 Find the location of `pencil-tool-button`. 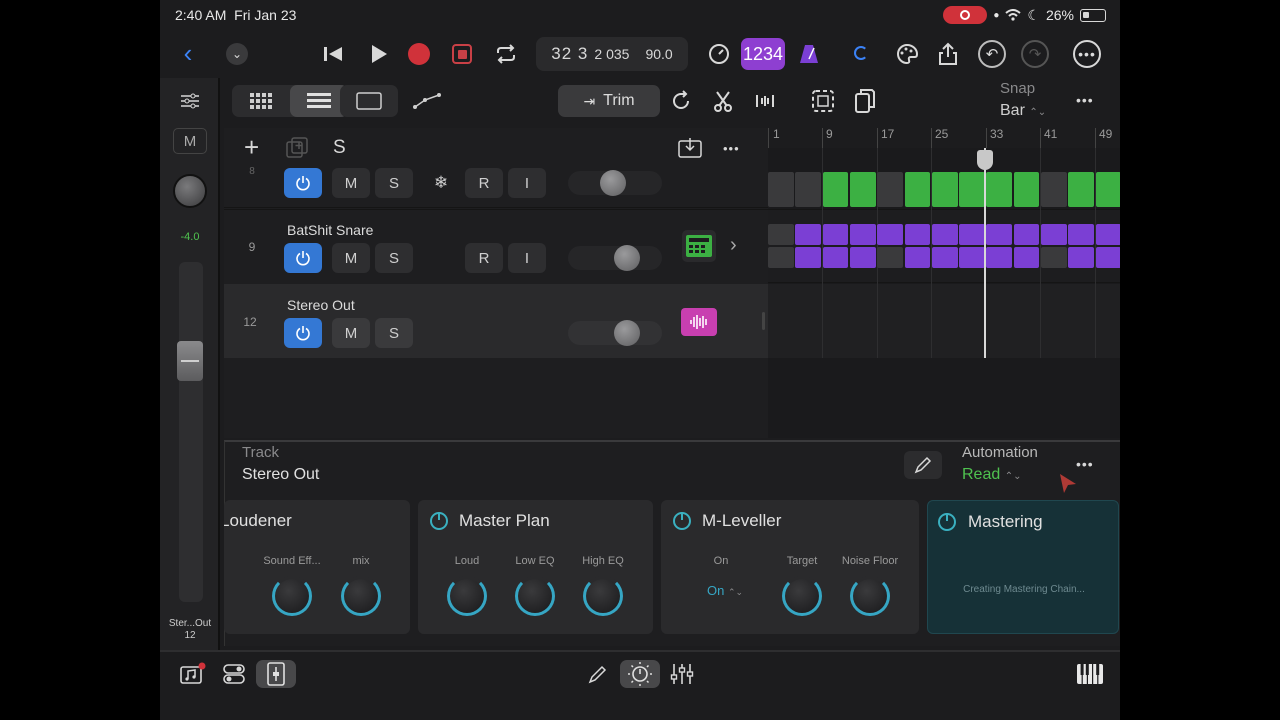

pencil-tool-button is located at coordinates (598, 674).